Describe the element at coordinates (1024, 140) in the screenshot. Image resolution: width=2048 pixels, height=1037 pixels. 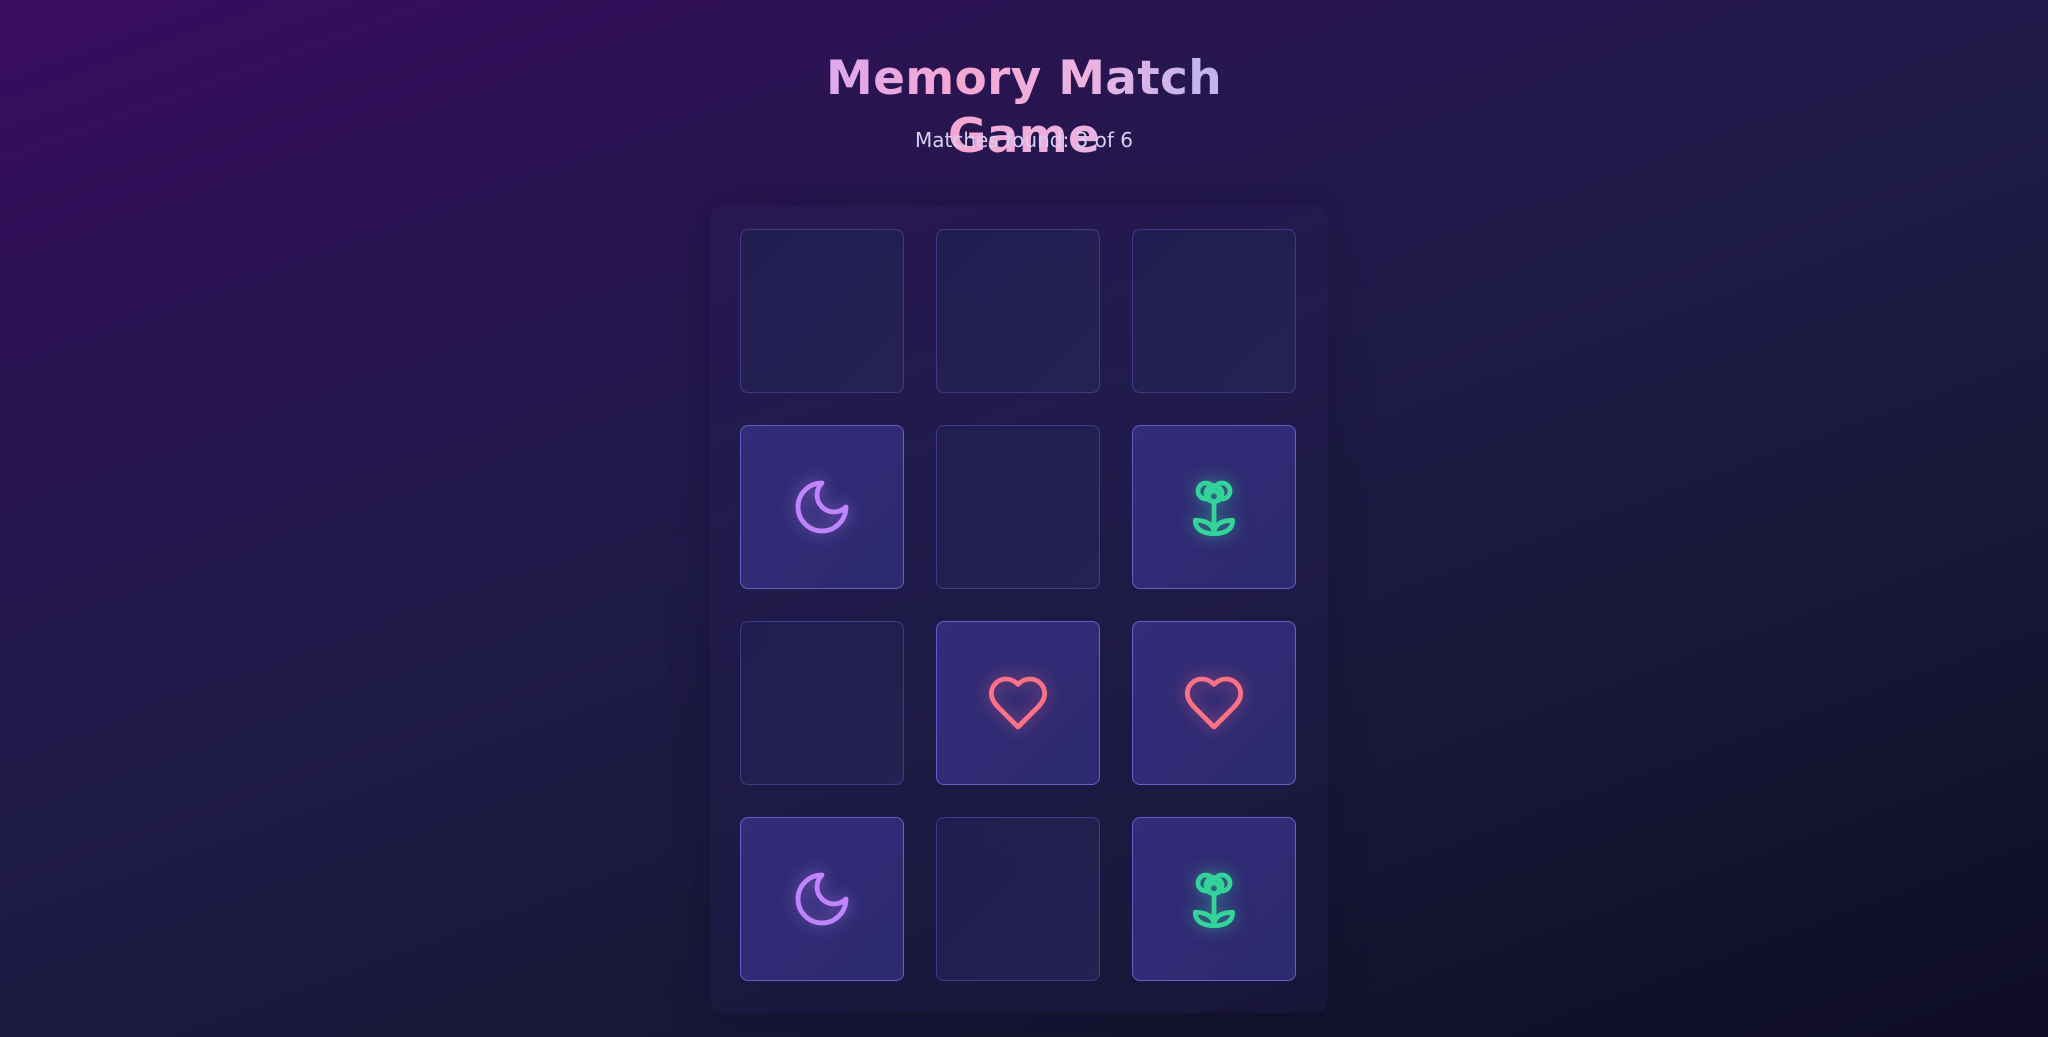
I see `match-counter: Matches found: 3 of 6` at that location.